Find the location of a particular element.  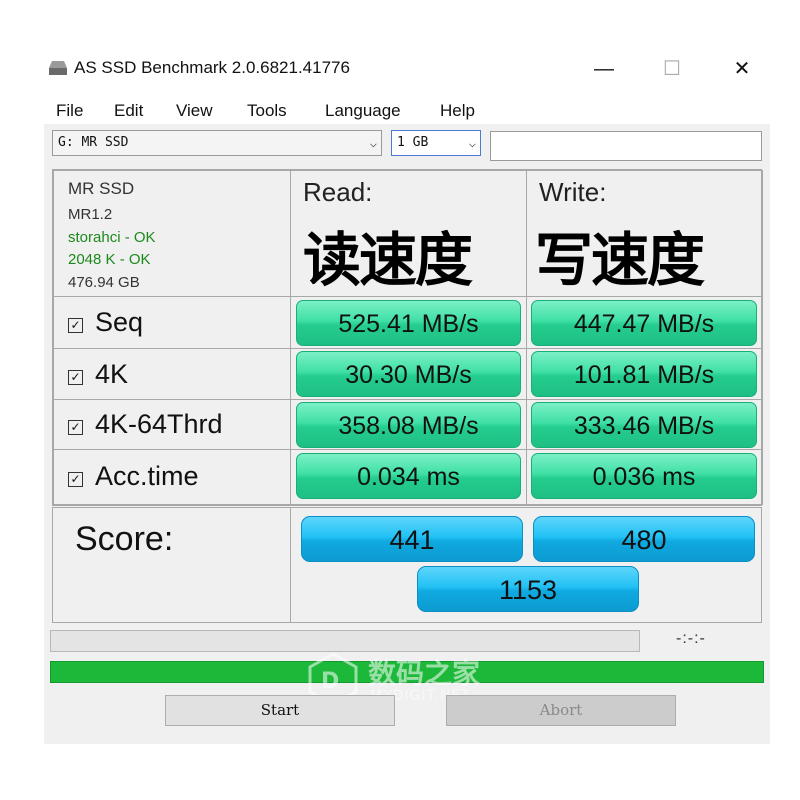

abort-button: Abort is located at coordinates (561, 710).